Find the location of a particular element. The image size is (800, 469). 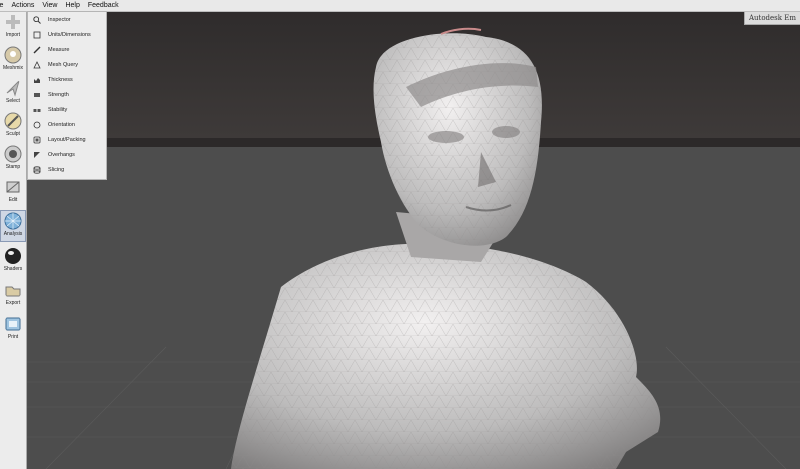

tool-stamp: Stamp is located at coordinates (13, 160).